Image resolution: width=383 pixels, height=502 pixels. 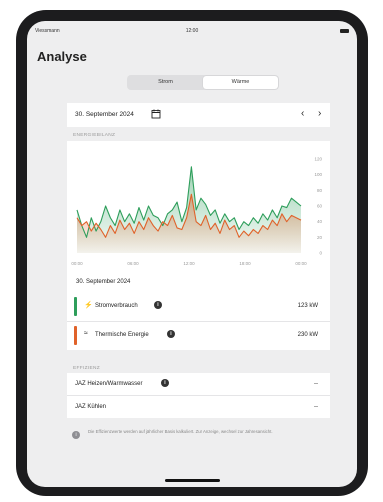 I want to click on x-tick-label: 18:00, so click(x=245, y=263).